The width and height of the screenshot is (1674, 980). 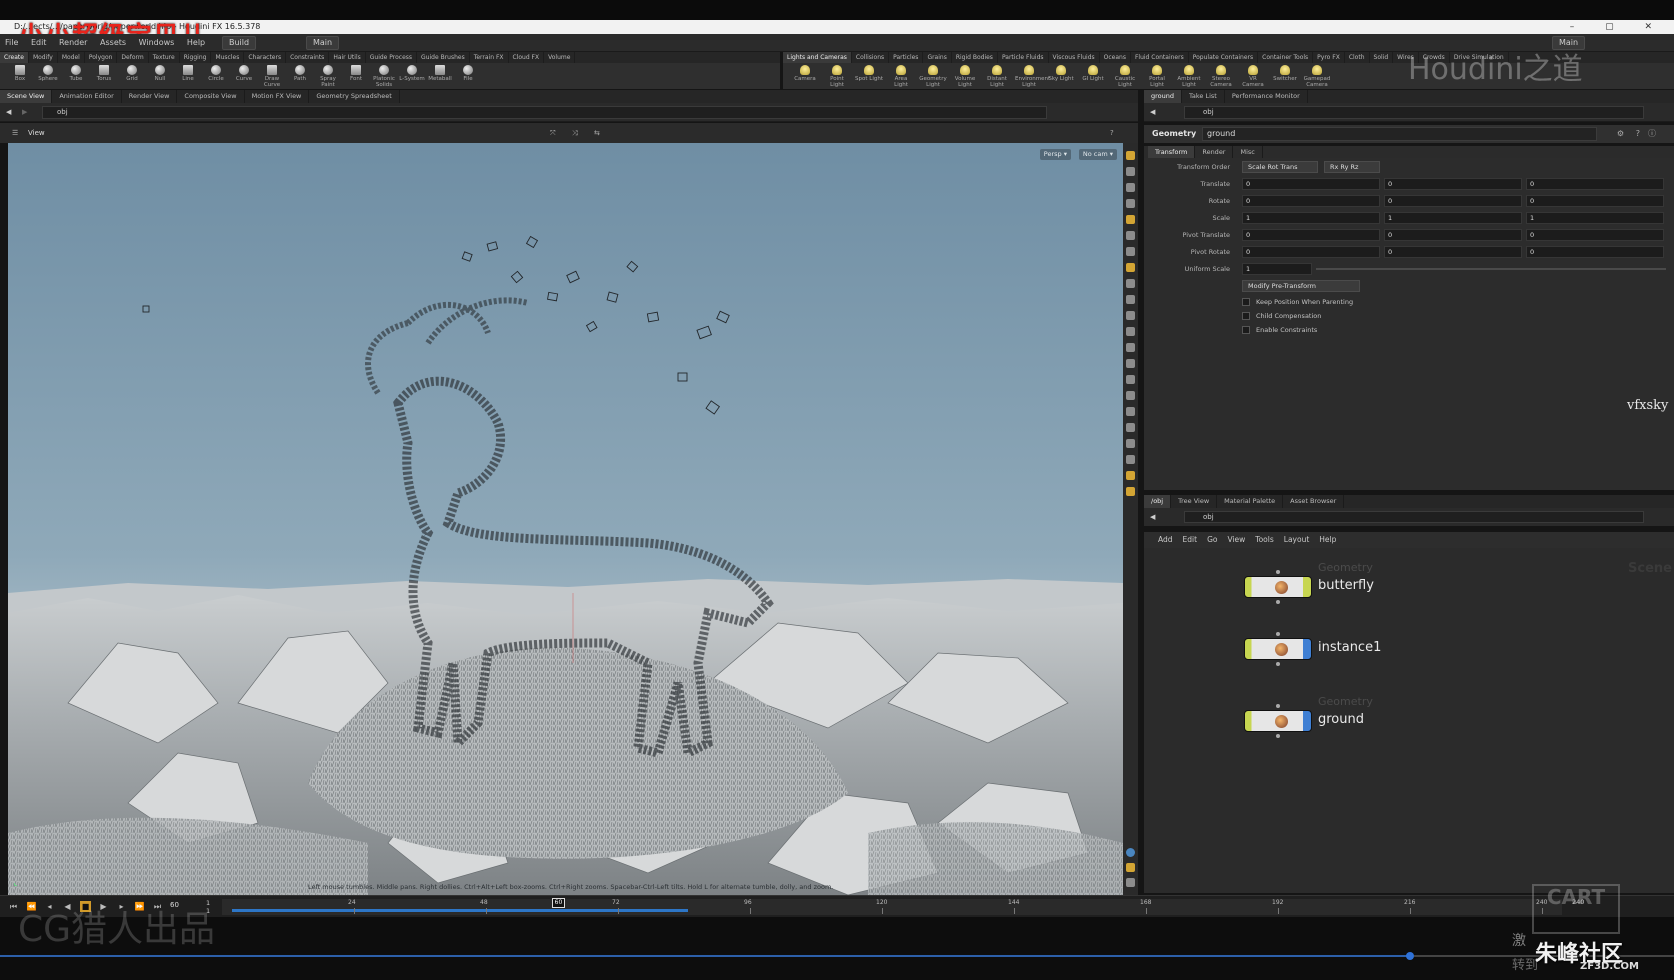 I want to click on network-tab-material-palette: Material Palette, so click(x=1250, y=501).